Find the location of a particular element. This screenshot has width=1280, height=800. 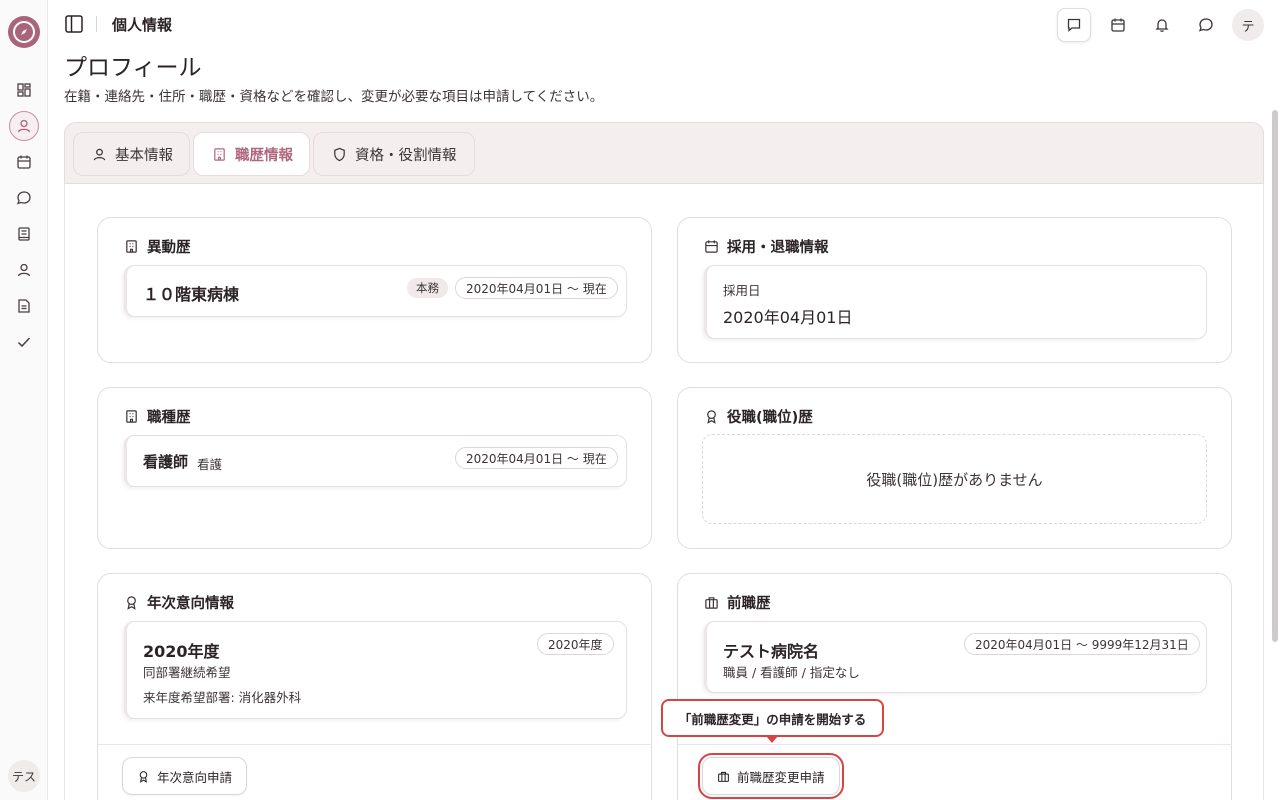

sidebar-item-document is located at coordinates (24, 306).